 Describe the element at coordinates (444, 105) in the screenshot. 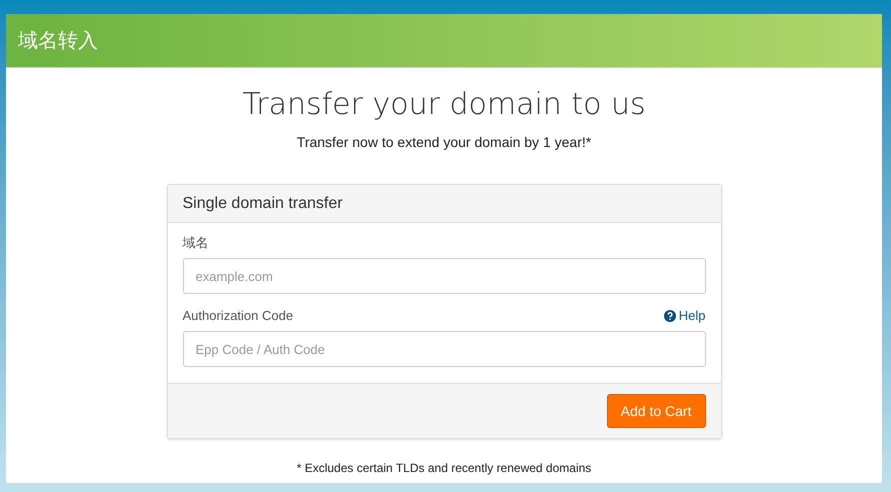

I see `heading: Transfer your domain to us` at that location.